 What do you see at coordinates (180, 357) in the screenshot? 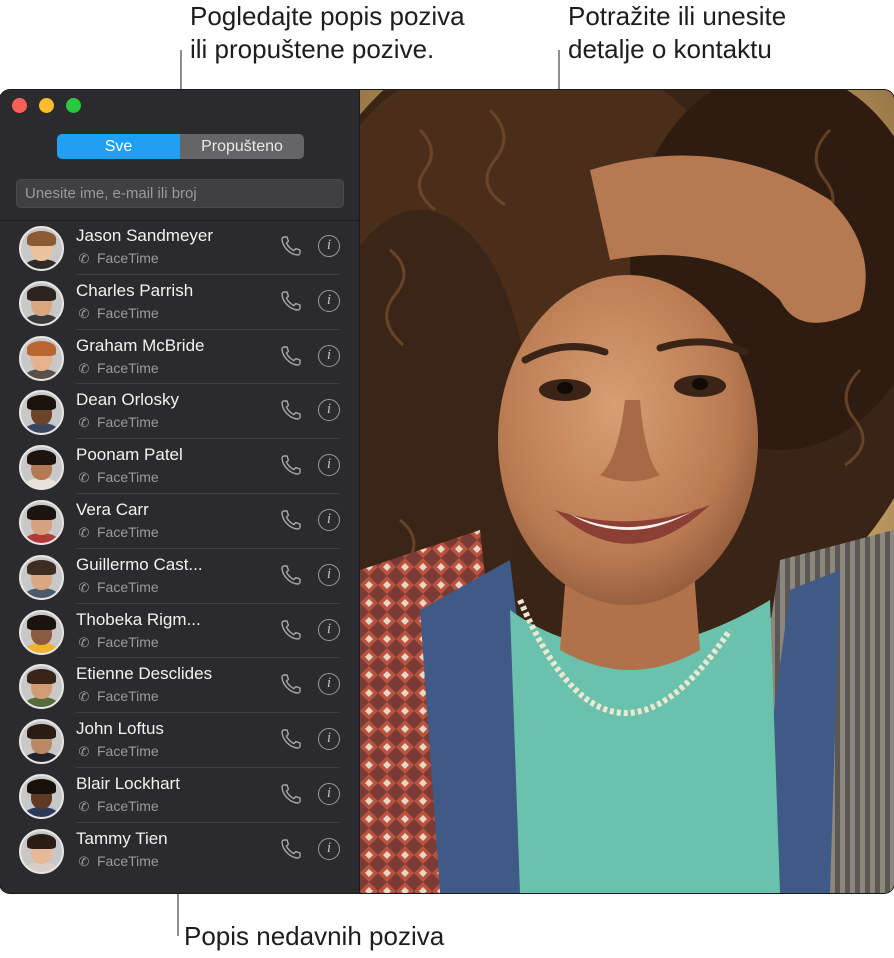
I see `call-row: Graham McBride ✆ FaceTime i` at bounding box center [180, 357].